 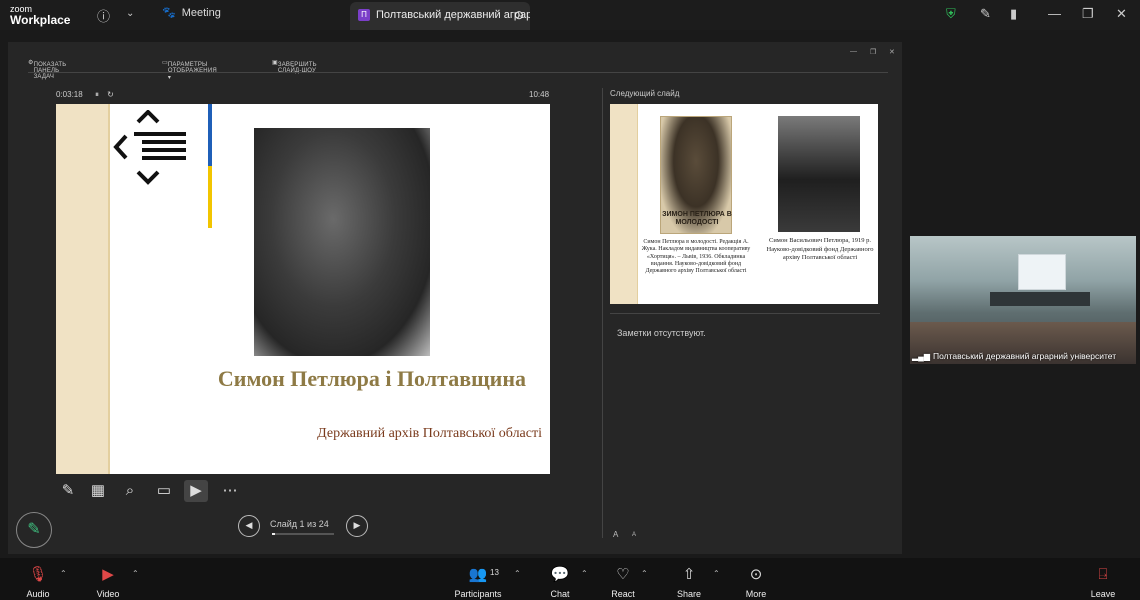 What do you see at coordinates (342, 242) in the screenshot?
I see `portrait-photo` at bounding box center [342, 242].